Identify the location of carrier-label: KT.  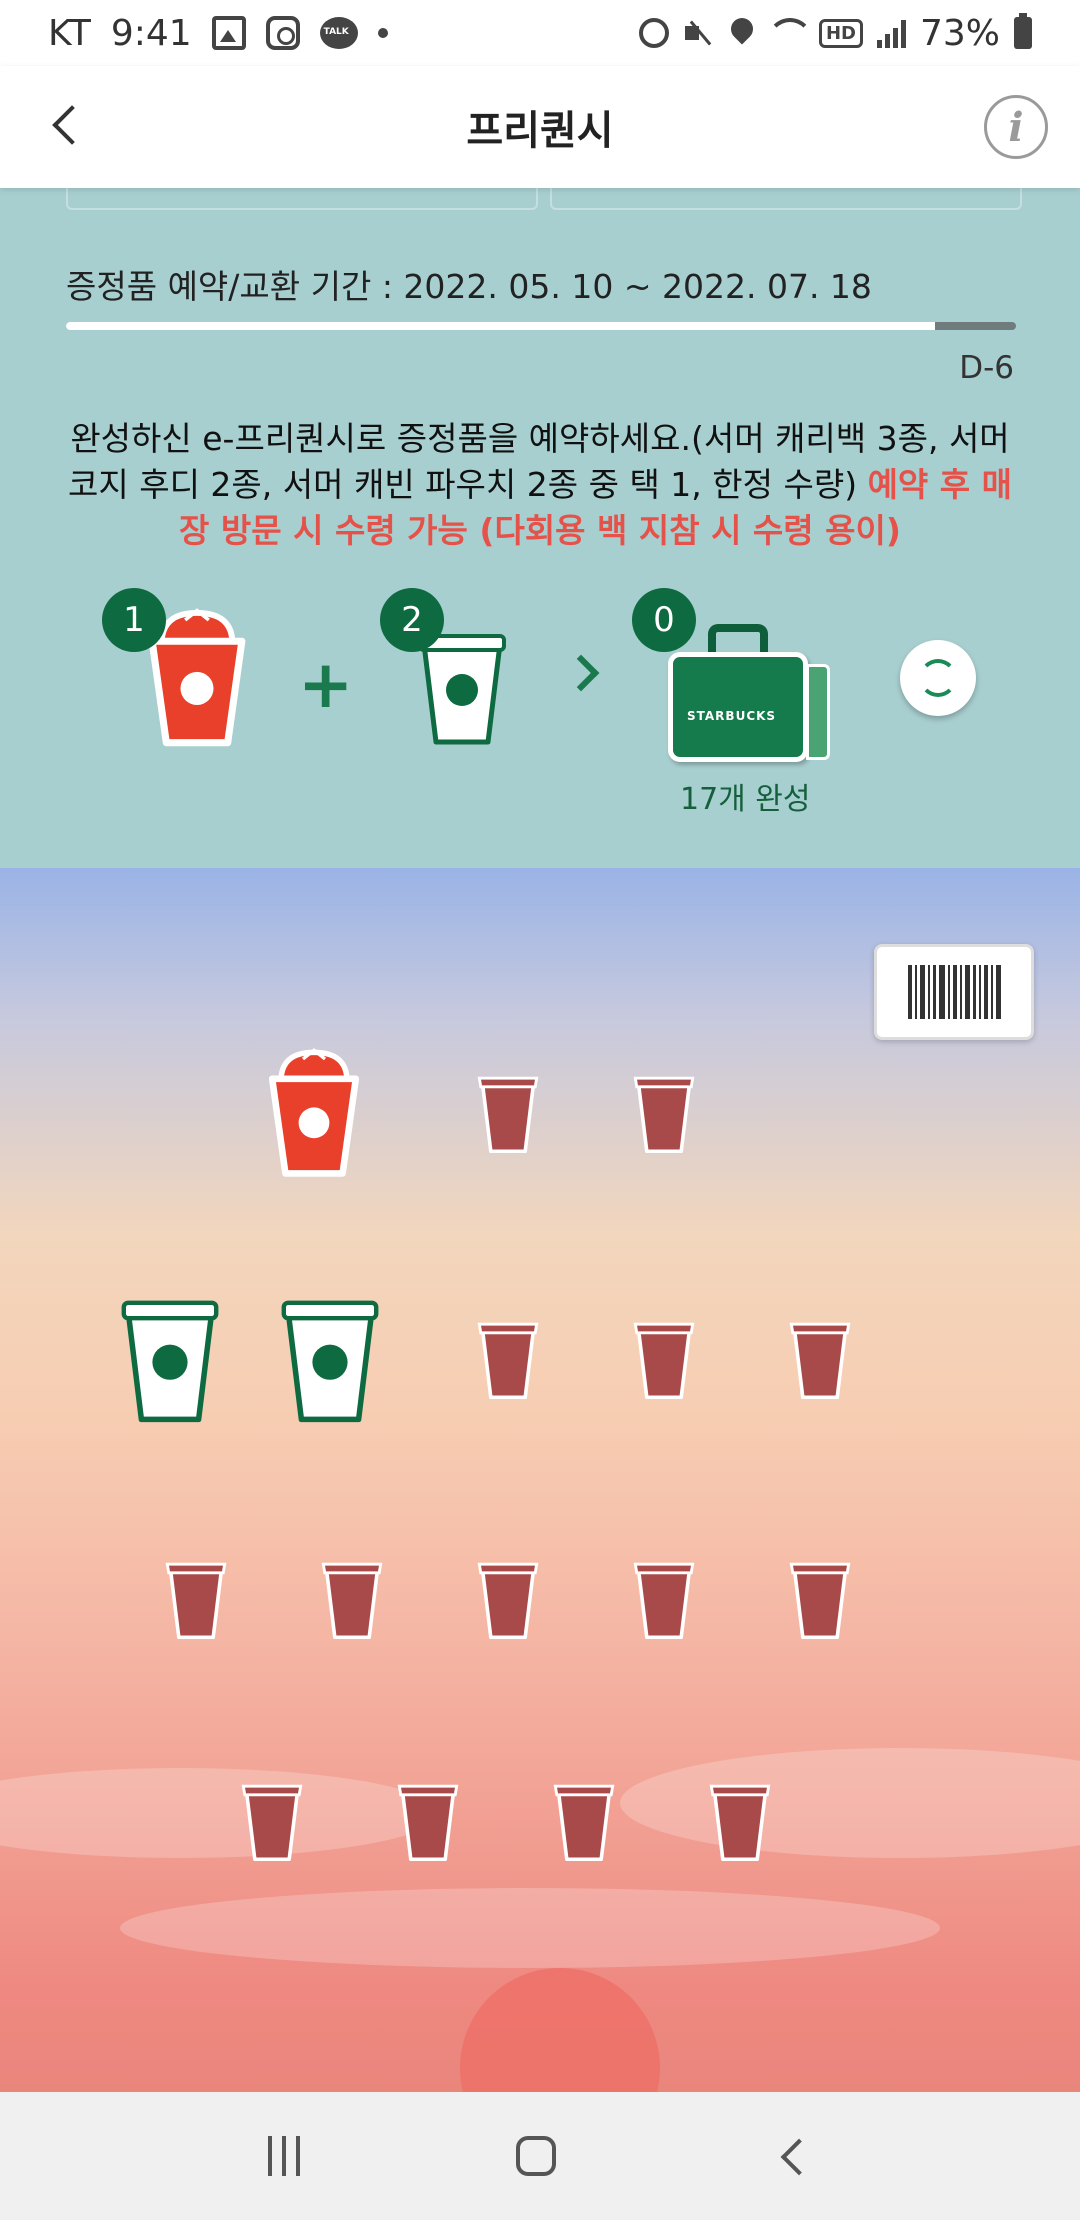
(69, 33).